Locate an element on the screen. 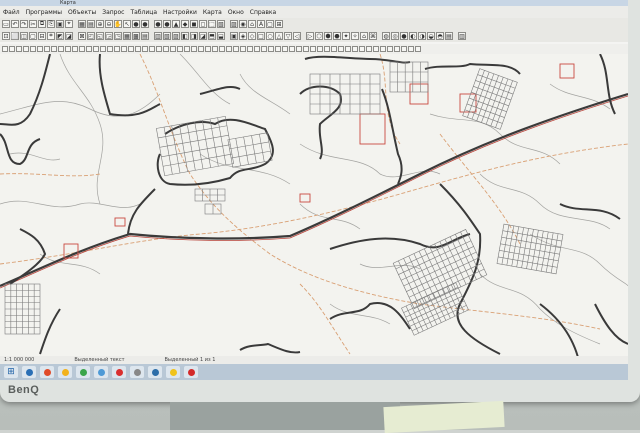 Image resolution: width=640 pixels, height=433 pixels. object-tool-button-40: ◍ is located at coordinates (386, 36).